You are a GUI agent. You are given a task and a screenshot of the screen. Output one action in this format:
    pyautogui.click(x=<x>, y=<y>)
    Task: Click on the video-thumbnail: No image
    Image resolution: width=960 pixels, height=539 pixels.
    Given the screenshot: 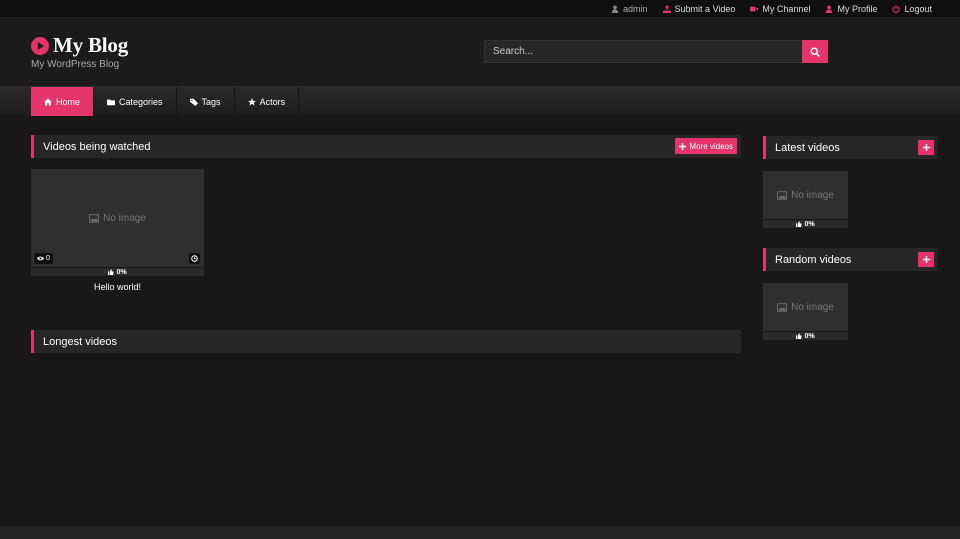 What is the action you would take?
    pyautogui.click(x=117, y=218)
    